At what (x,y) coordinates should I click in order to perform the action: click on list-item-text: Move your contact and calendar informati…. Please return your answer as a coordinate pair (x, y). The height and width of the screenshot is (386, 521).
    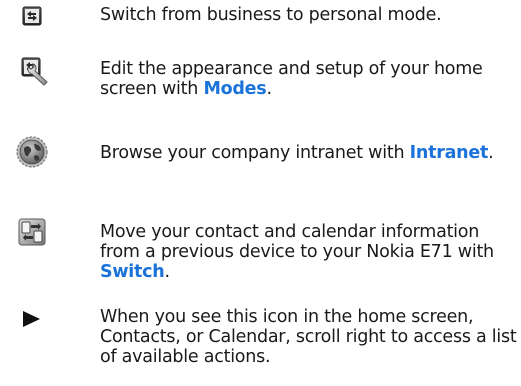
    Looking at the image, I should click on (297, 252).